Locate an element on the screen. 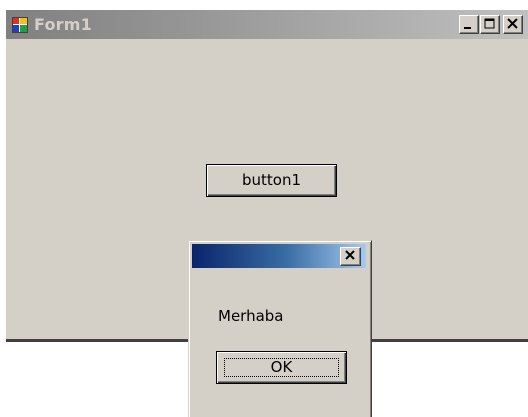 Image resolution: width=528 pixels, height=417 pixels. message-box-close-button is located at coordinates (350, 256).